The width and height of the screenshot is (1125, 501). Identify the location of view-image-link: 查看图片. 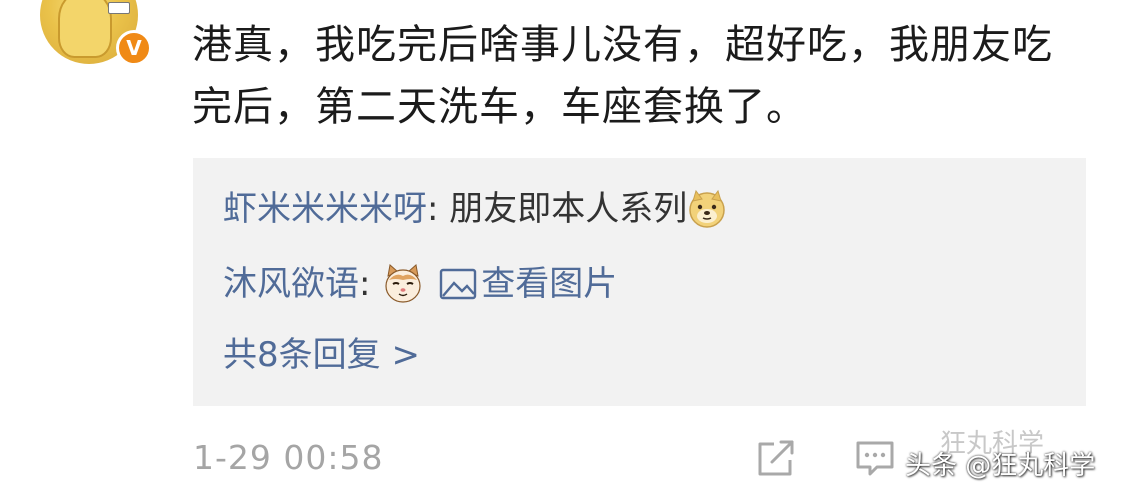
(528, 284).